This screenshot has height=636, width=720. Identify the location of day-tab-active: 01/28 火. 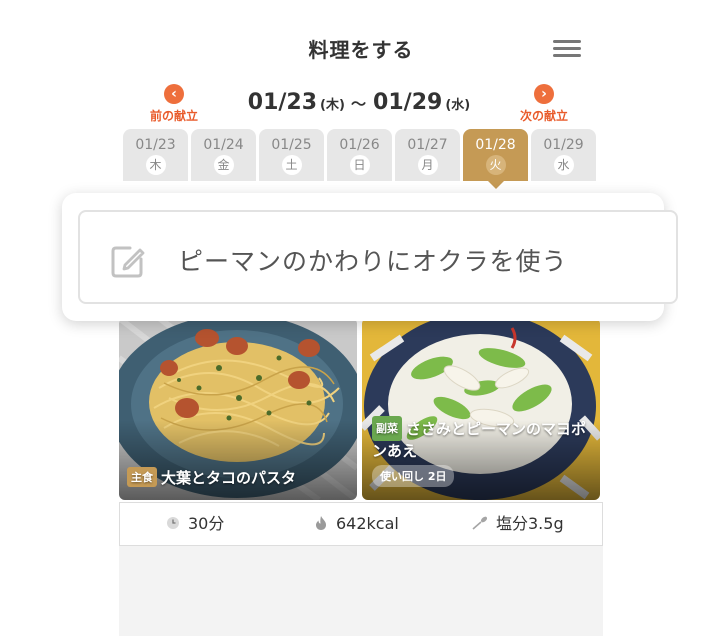
(495, 155).